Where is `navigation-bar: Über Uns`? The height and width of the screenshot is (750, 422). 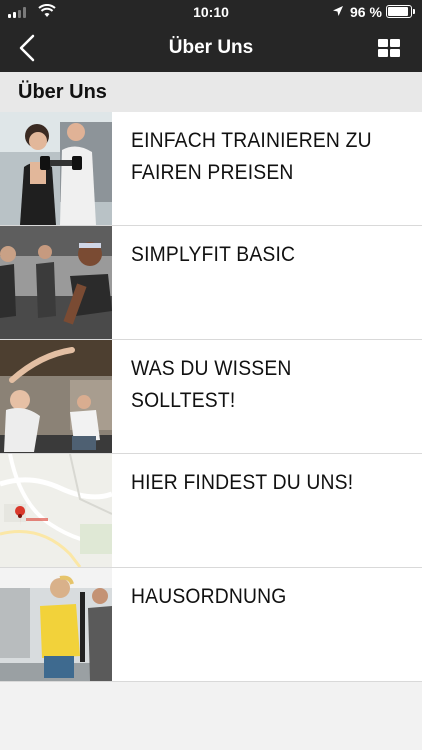
navigation-bar: Über Uns is located at coordinates (211, 48).